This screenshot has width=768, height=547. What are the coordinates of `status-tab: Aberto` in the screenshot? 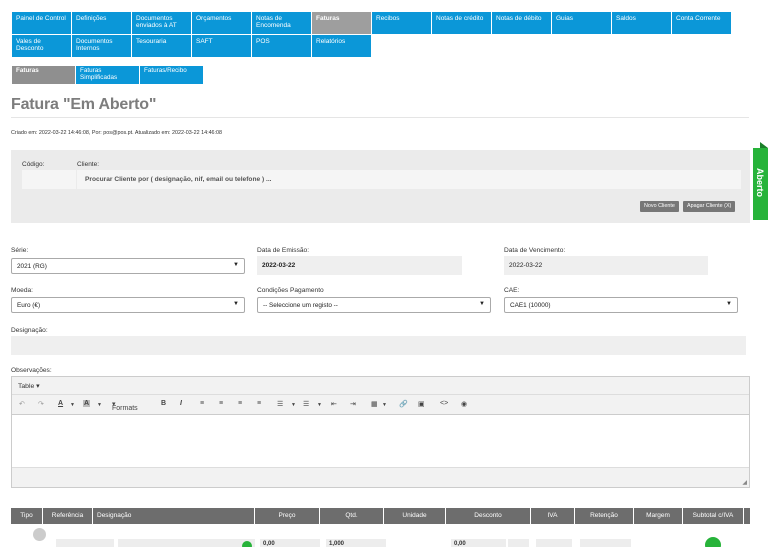 It's located at (760, 181).